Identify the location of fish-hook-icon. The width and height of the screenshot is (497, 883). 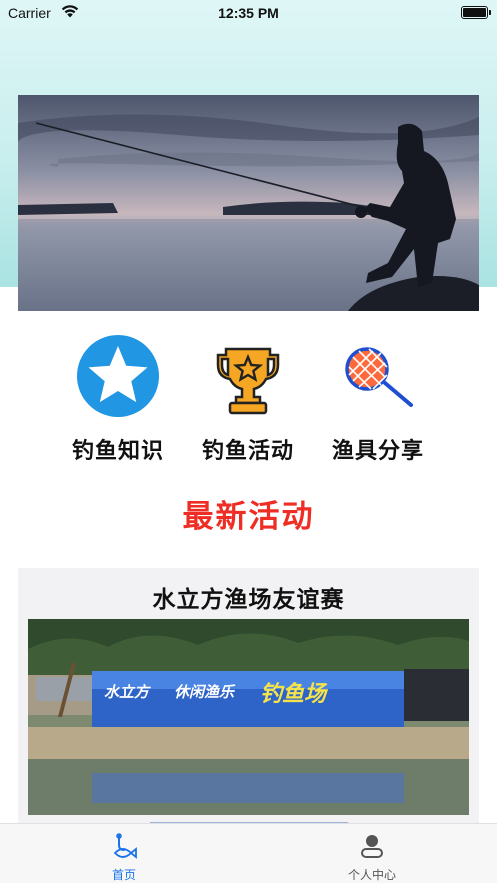
(125, 846).